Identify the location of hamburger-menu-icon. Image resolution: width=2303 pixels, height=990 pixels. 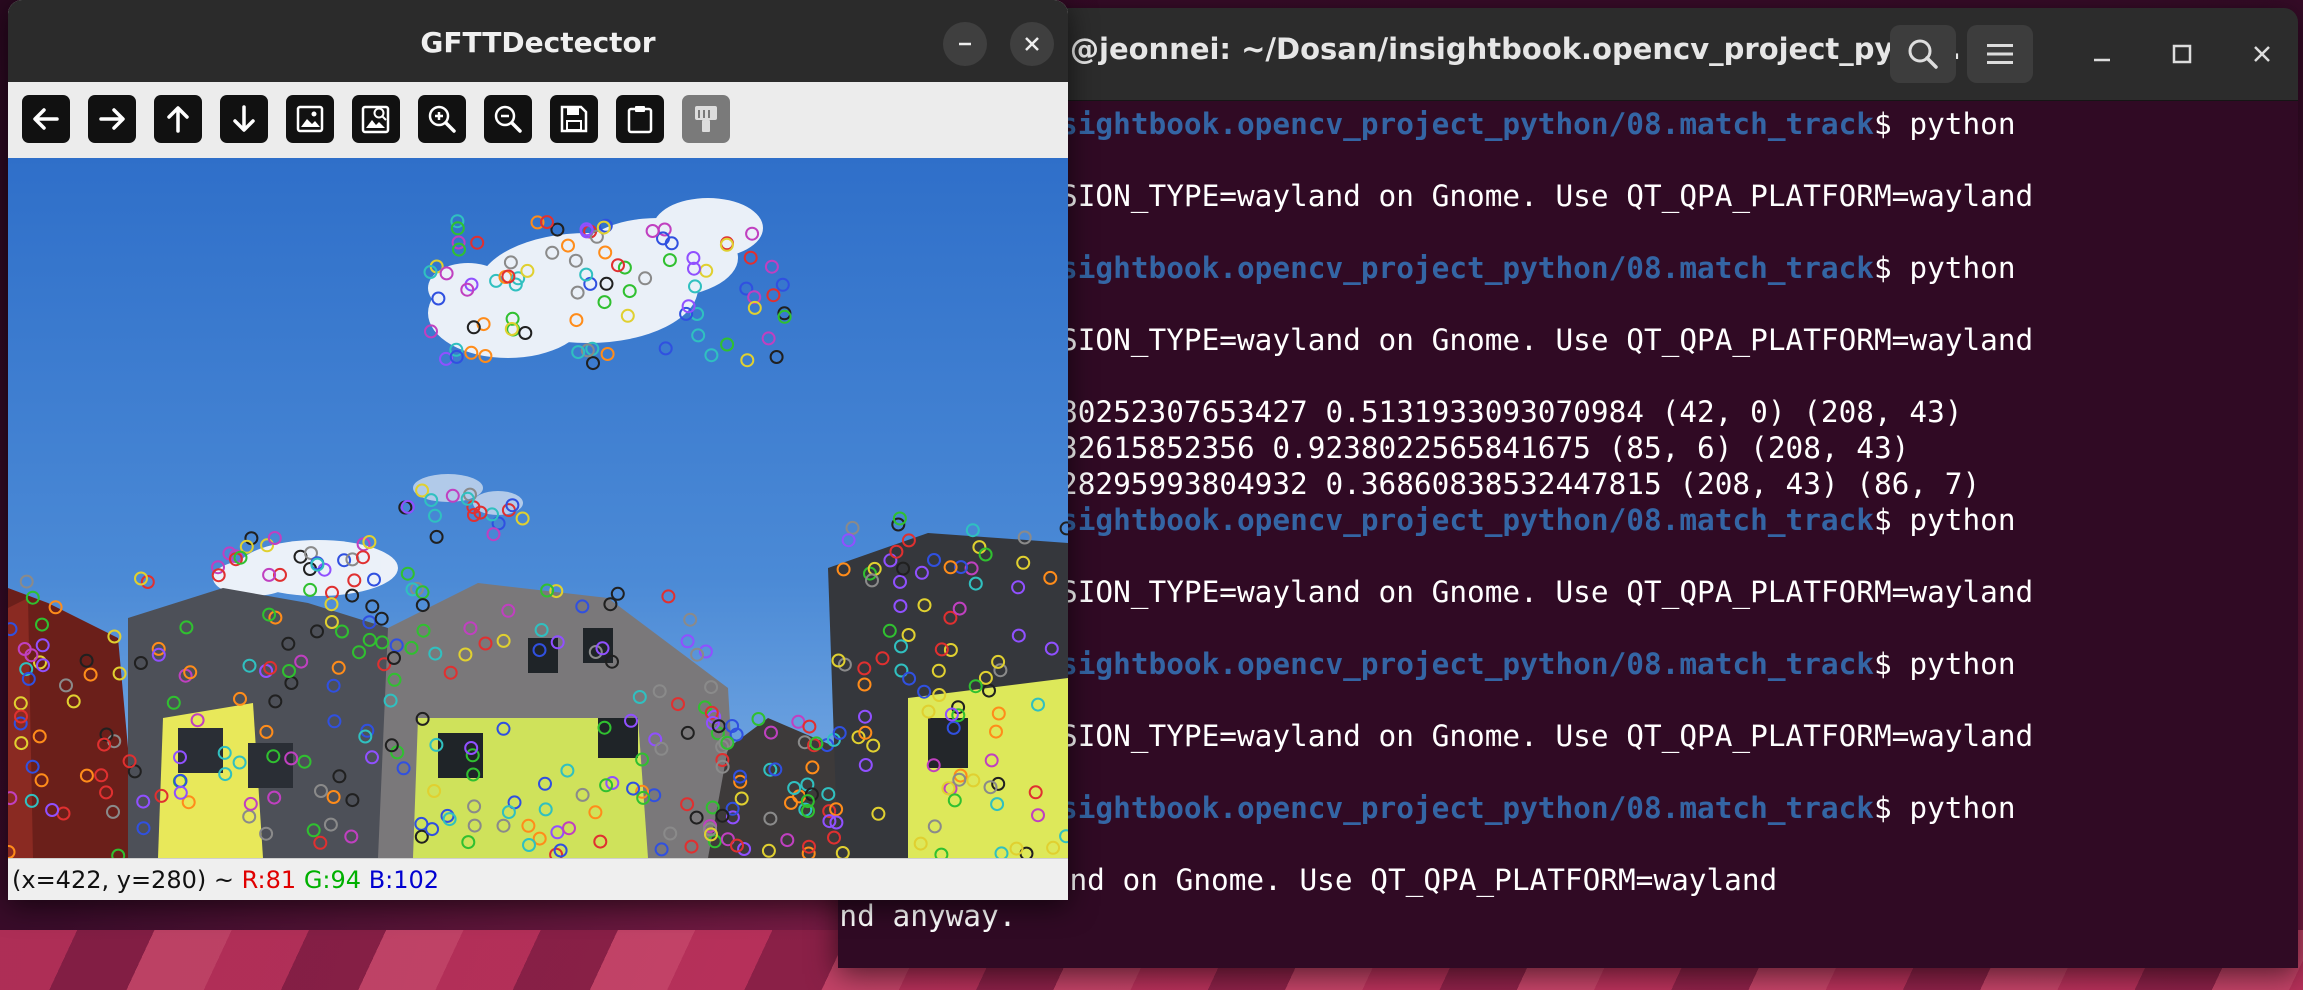
(2000, 54).